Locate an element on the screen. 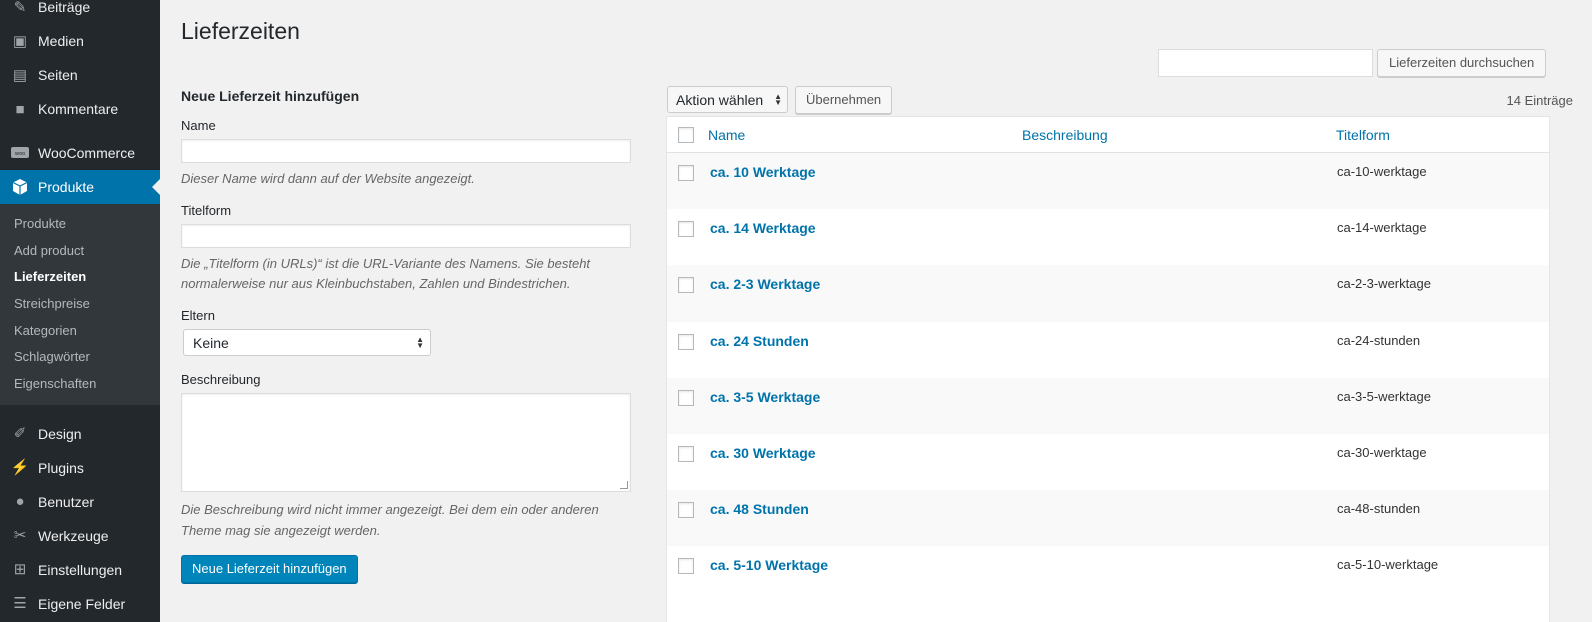 This screenshot has height=622, width=1592. name-label: Name is located at coordinates (198, 125).